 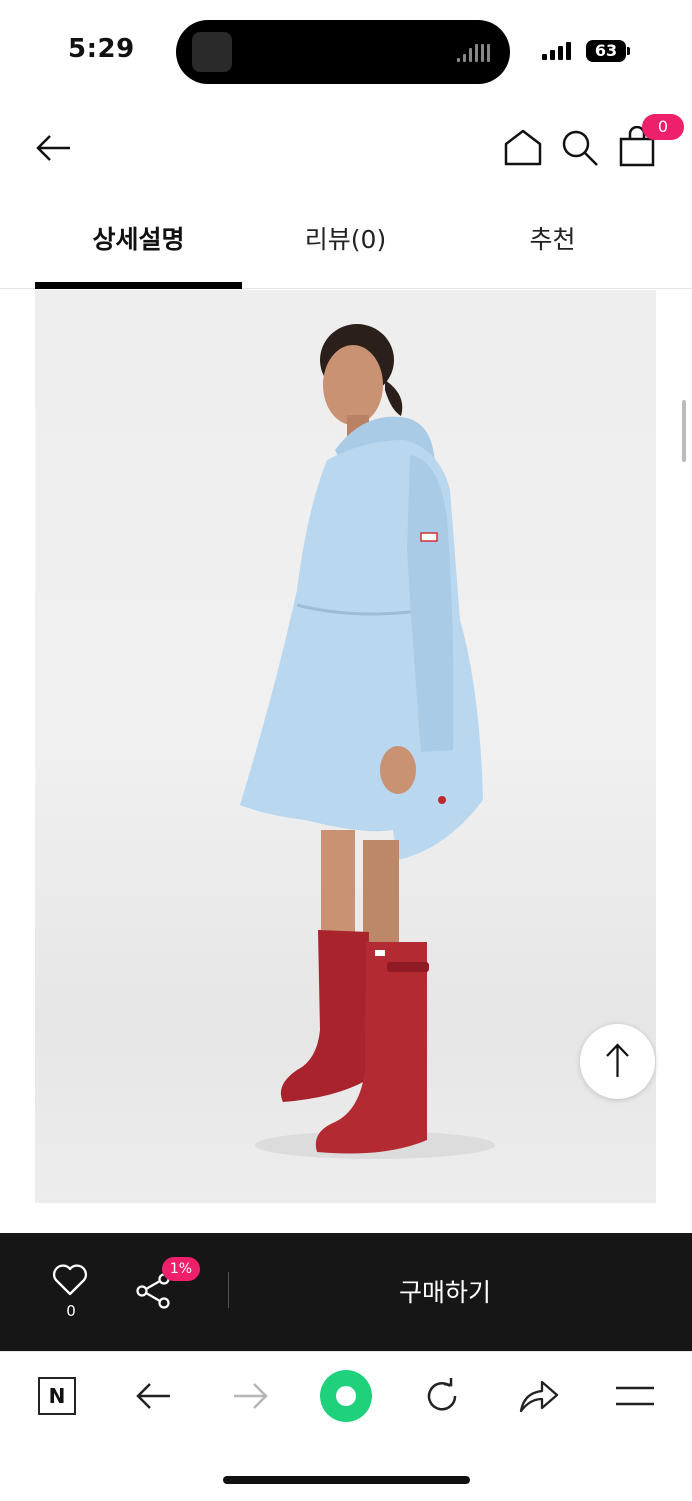 What do you see at coordinates (138, 238) in the screenshot?
I see `tab-detail: 상세설명` at bounding box center [138, 238].